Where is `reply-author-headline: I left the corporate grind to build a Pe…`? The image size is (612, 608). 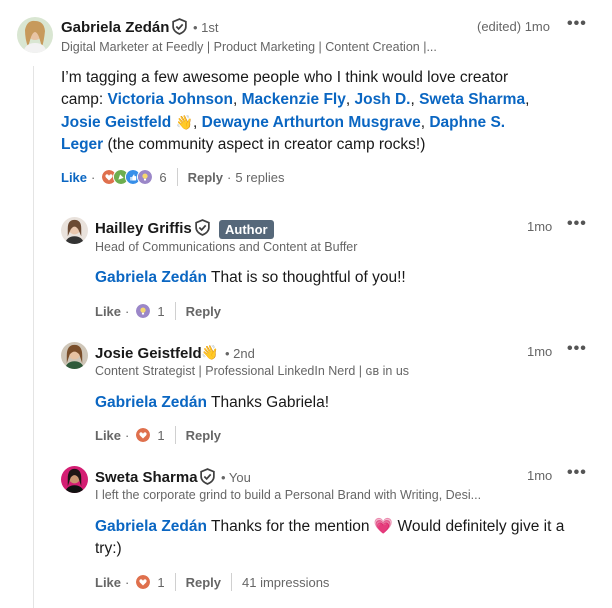 reply-author-headline: I left the corporate grind to build a Pe… is located at coordinates (288, 495).